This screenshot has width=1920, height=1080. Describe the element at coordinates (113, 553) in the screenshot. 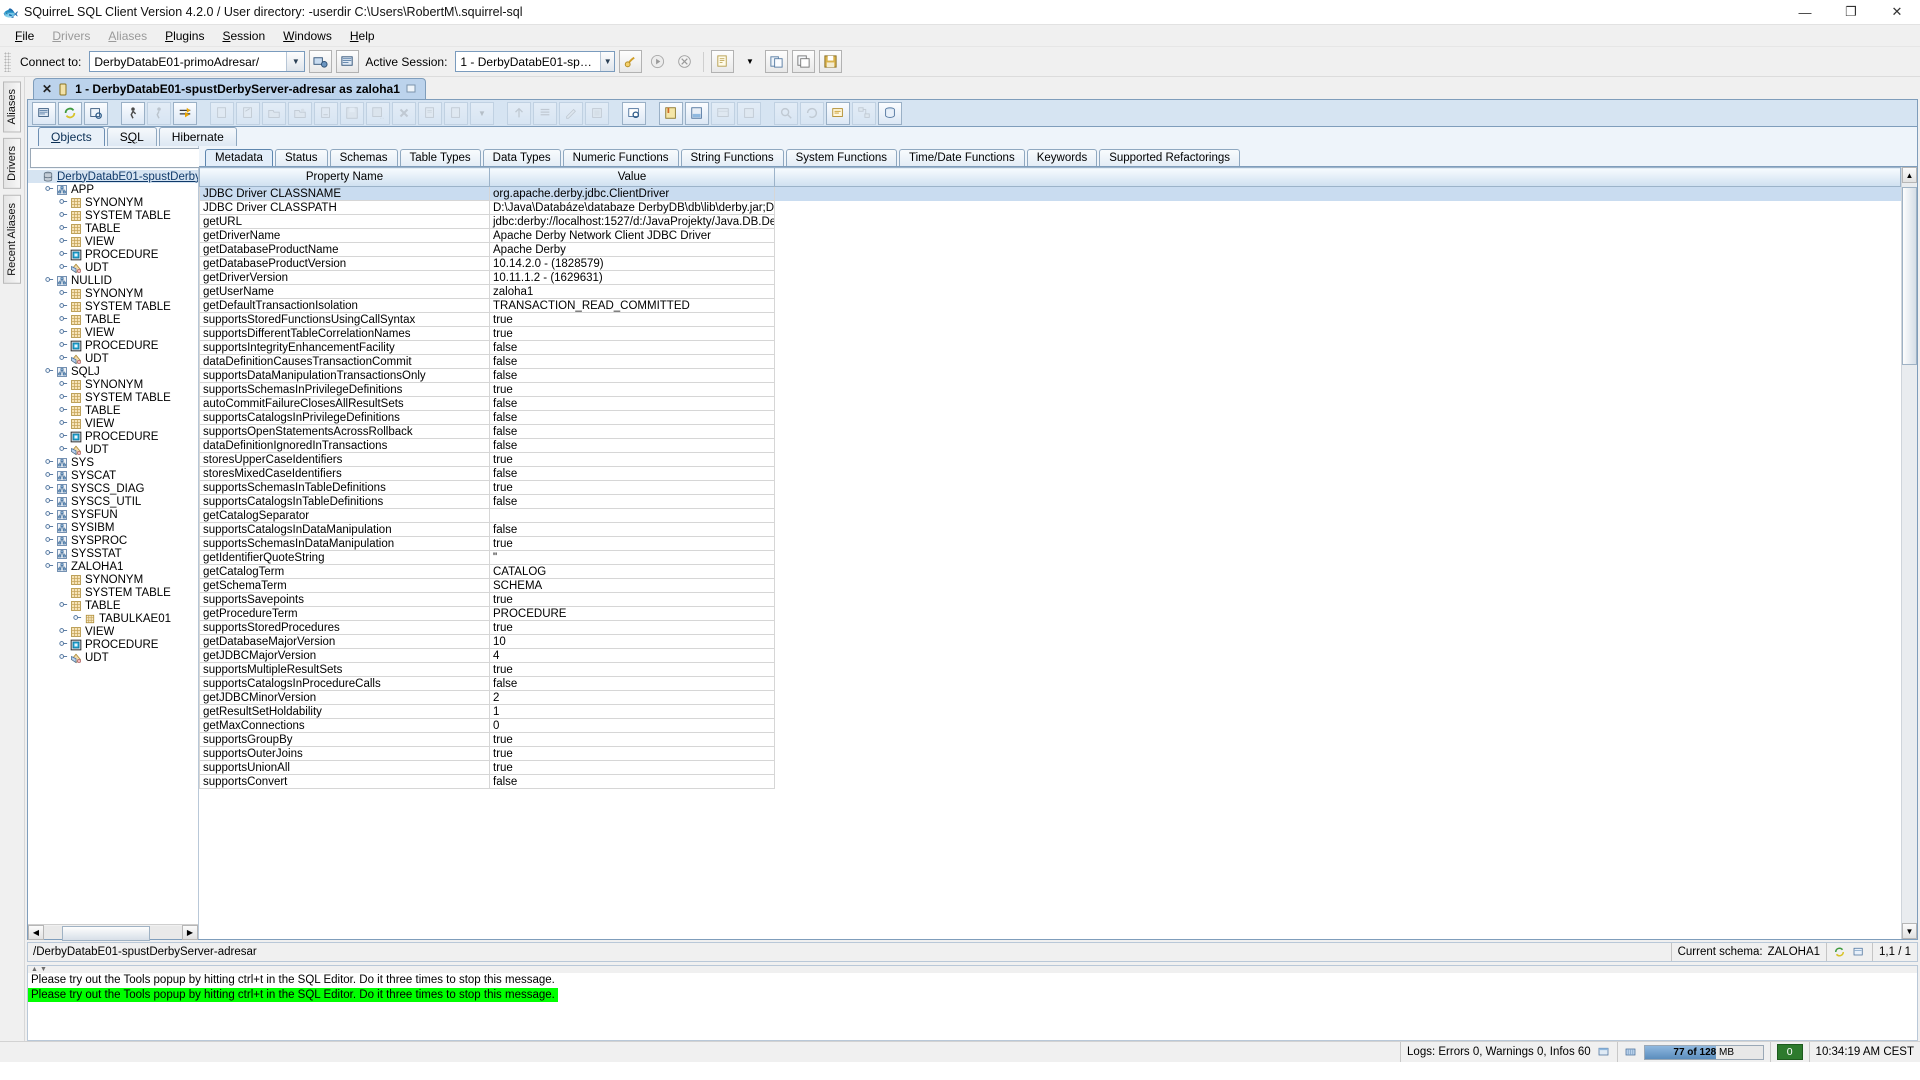

I see `tree-node-sysstat: SYSSTAT` at that location.